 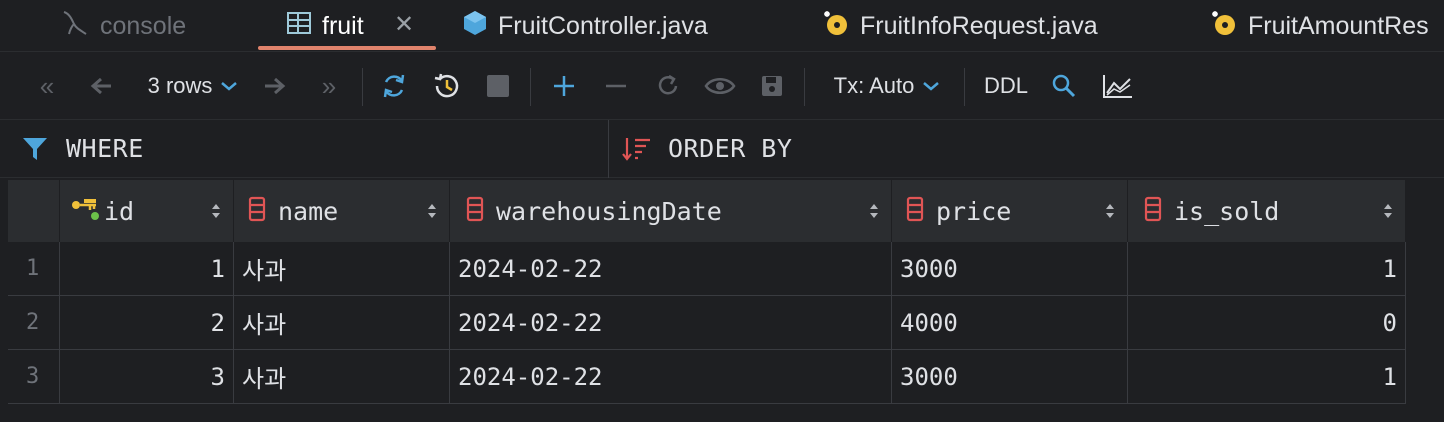 What do you see at coordinates (1267, 211) in the screenshot?
I see `column-header-is-sold: is_sold` at bounding box center [1267, 211].